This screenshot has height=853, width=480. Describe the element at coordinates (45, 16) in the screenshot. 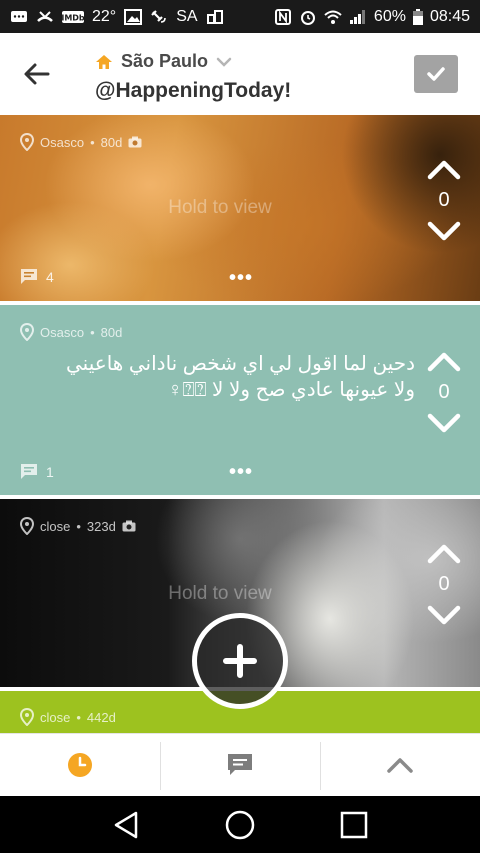

I see `missed-call-icon` at that location.